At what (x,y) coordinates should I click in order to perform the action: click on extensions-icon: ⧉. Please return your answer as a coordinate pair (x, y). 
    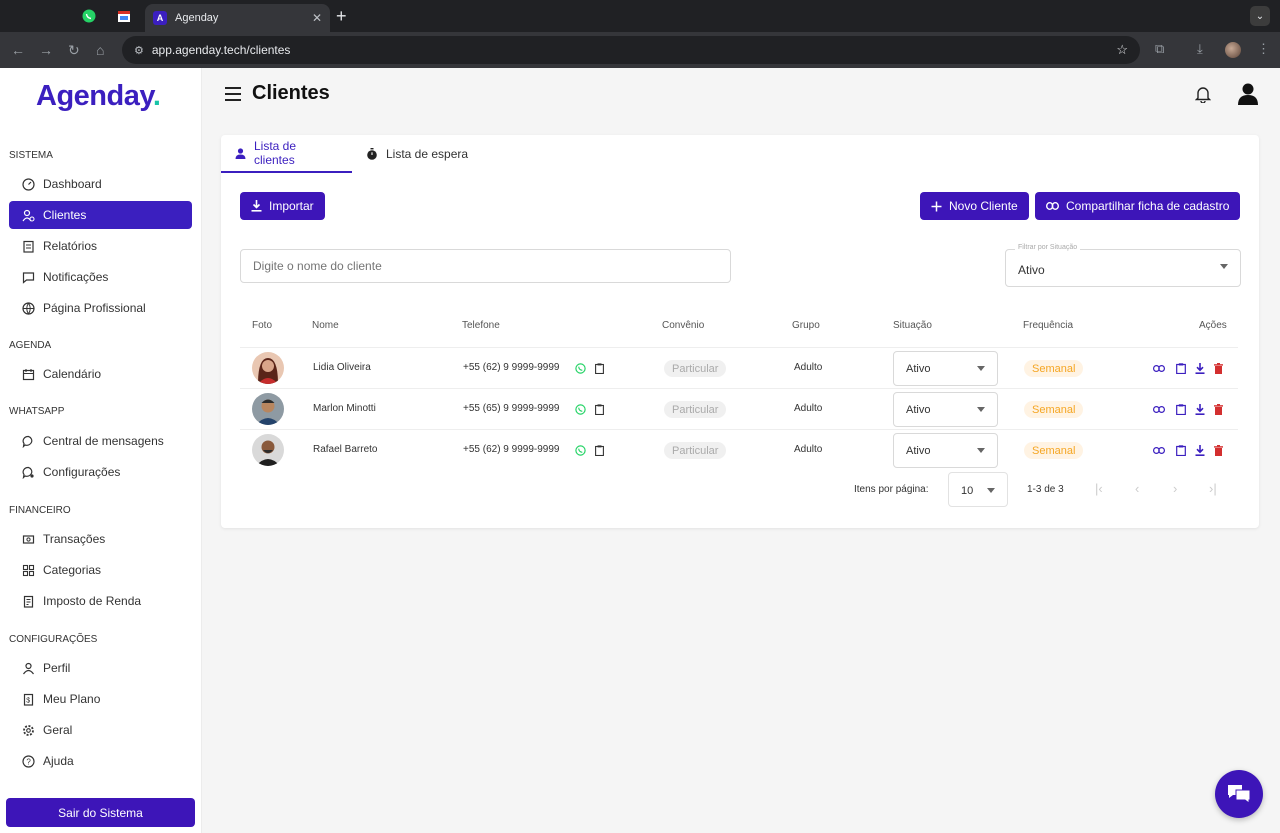
    Looking at the image, I should click on (1159, 49).